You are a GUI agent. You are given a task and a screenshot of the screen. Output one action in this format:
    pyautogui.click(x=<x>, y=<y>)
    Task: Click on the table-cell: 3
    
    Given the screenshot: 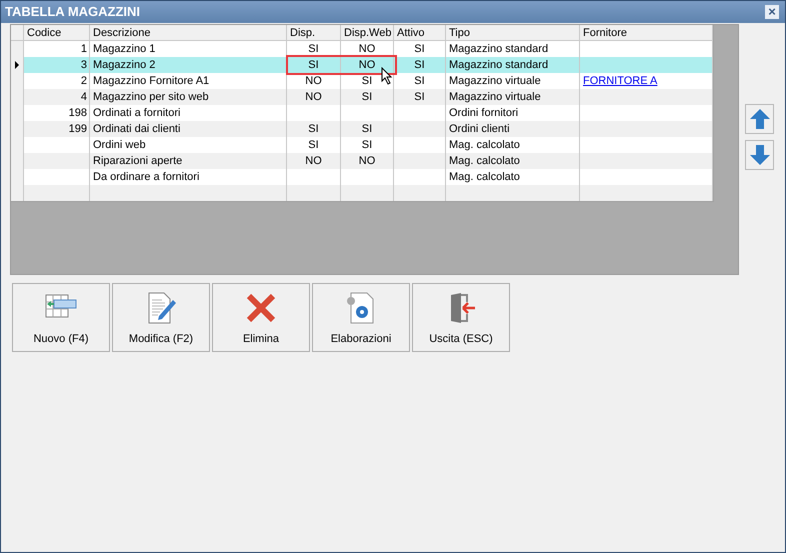 What is the action you would take?
    pyautogui.click(x=83, y=65)
    